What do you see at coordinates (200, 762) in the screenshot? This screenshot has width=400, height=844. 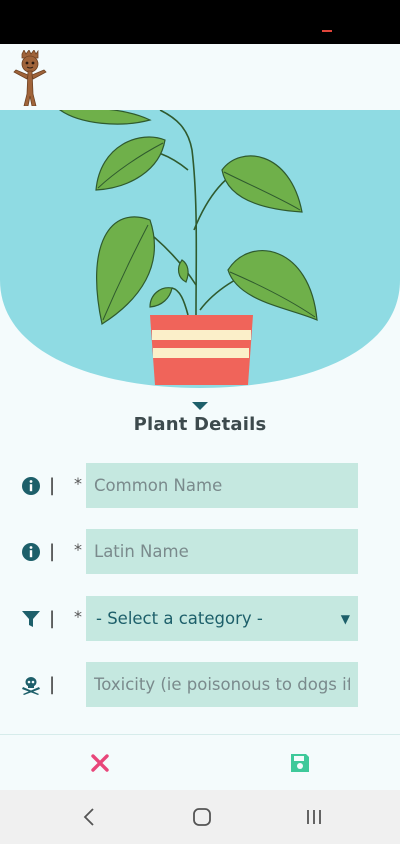 I see `action-bar` at bounding box center [200, 762].